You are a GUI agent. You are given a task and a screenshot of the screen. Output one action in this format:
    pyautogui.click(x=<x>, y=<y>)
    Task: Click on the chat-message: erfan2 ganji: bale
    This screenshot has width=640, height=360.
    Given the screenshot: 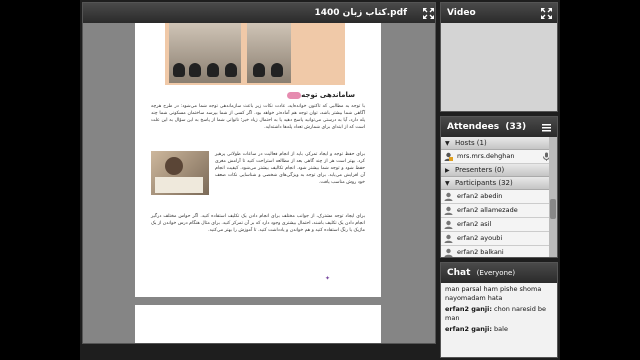 What is the action you would take?
    pyautogui.click(x=476, y=329)
    